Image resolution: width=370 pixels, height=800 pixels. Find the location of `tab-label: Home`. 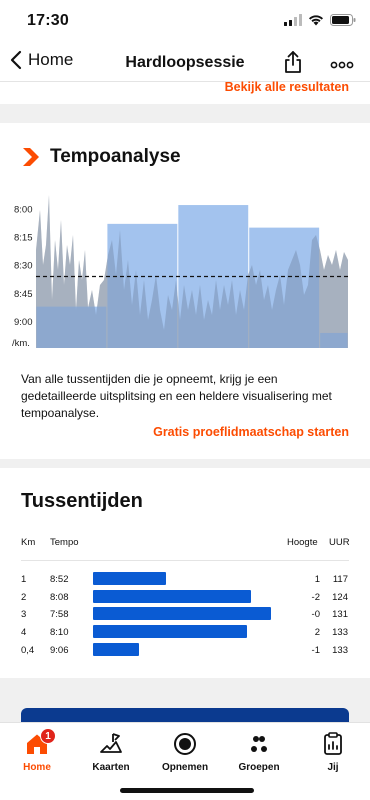

tab-label: Home is located at coordinates (37, 767).